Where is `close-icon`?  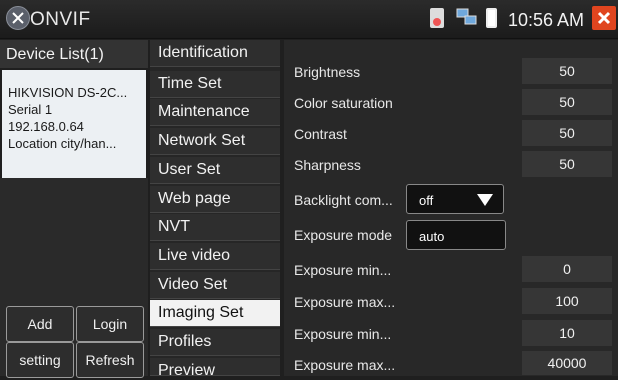 close-icon is located at coordinates (604, 18).